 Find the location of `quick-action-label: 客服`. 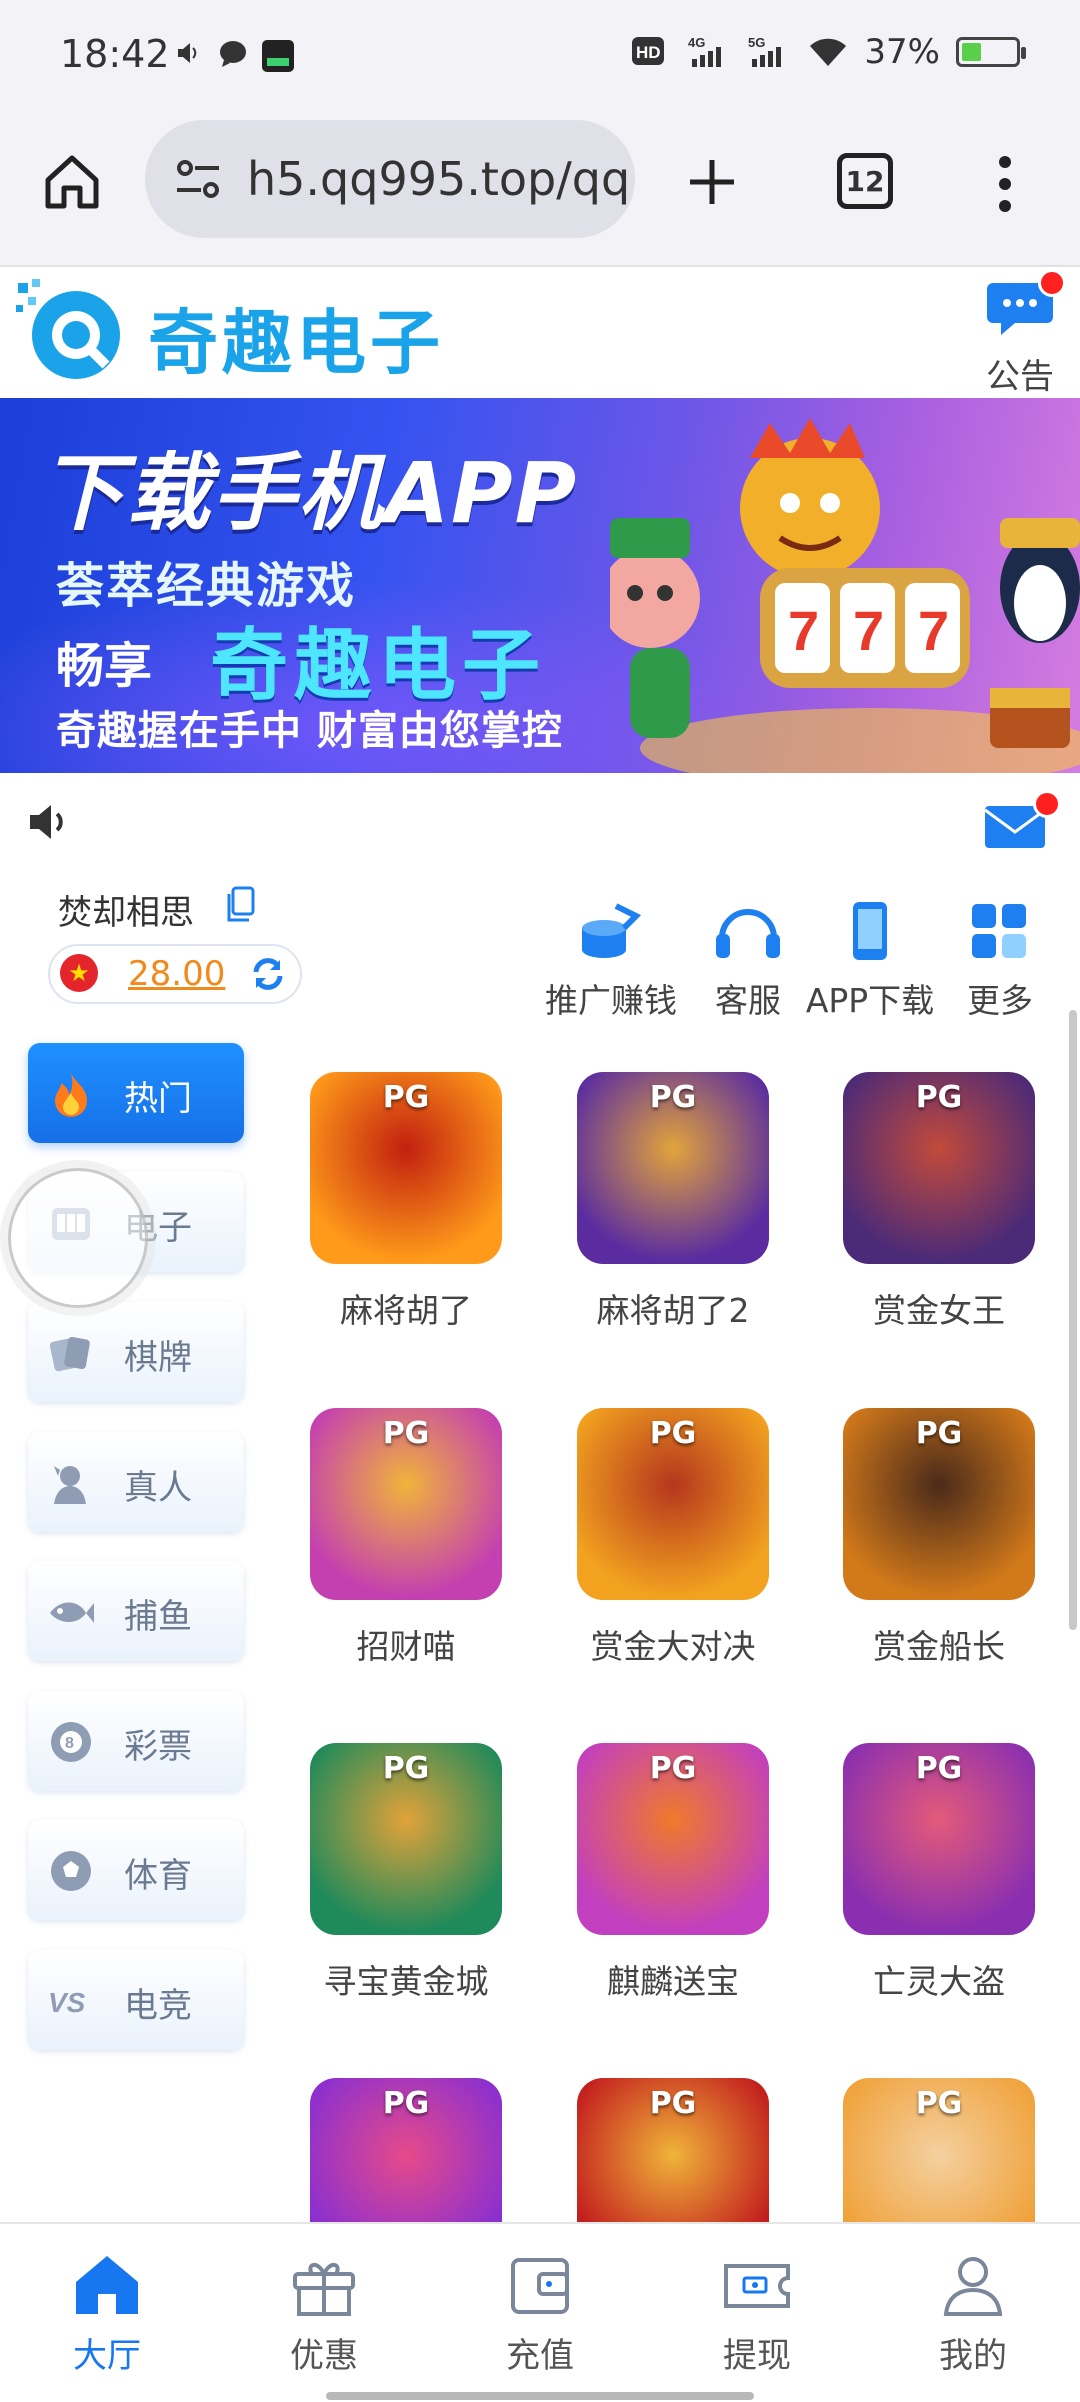

quick-action-label: 客服 is located at coordinates (748, 1000).